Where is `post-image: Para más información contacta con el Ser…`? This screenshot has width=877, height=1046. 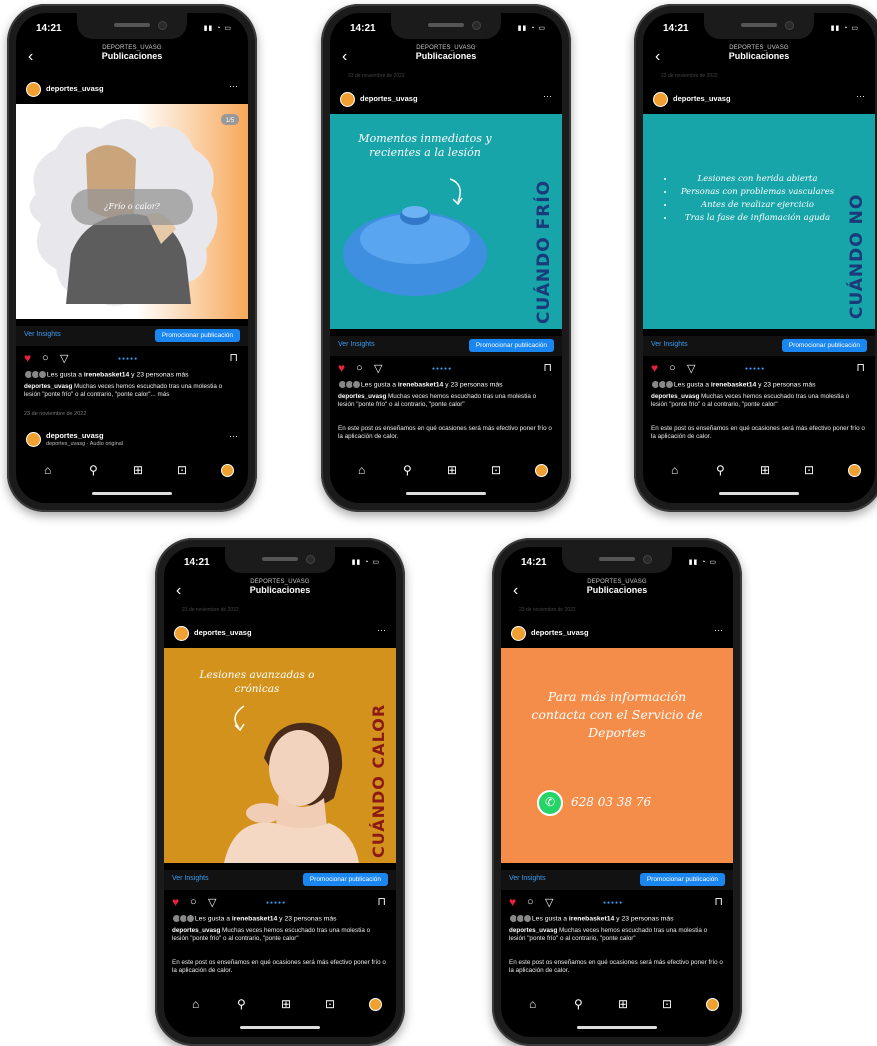
post-image: Para más información contacta con el Ser… is located at coordinates (617, 755).